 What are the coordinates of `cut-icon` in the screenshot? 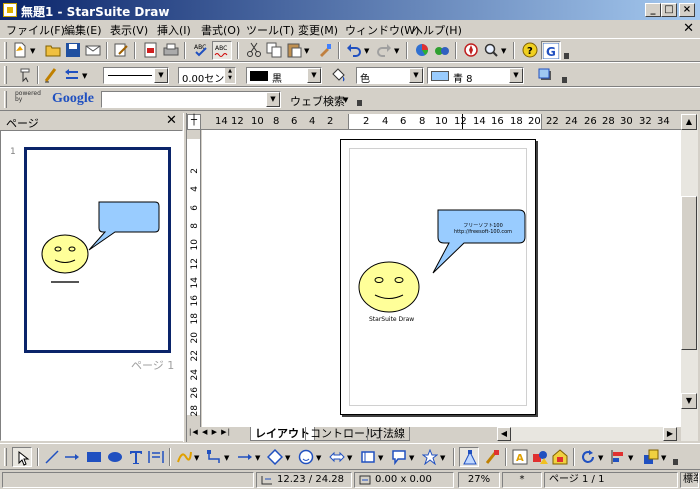 It's located at (254, 50).